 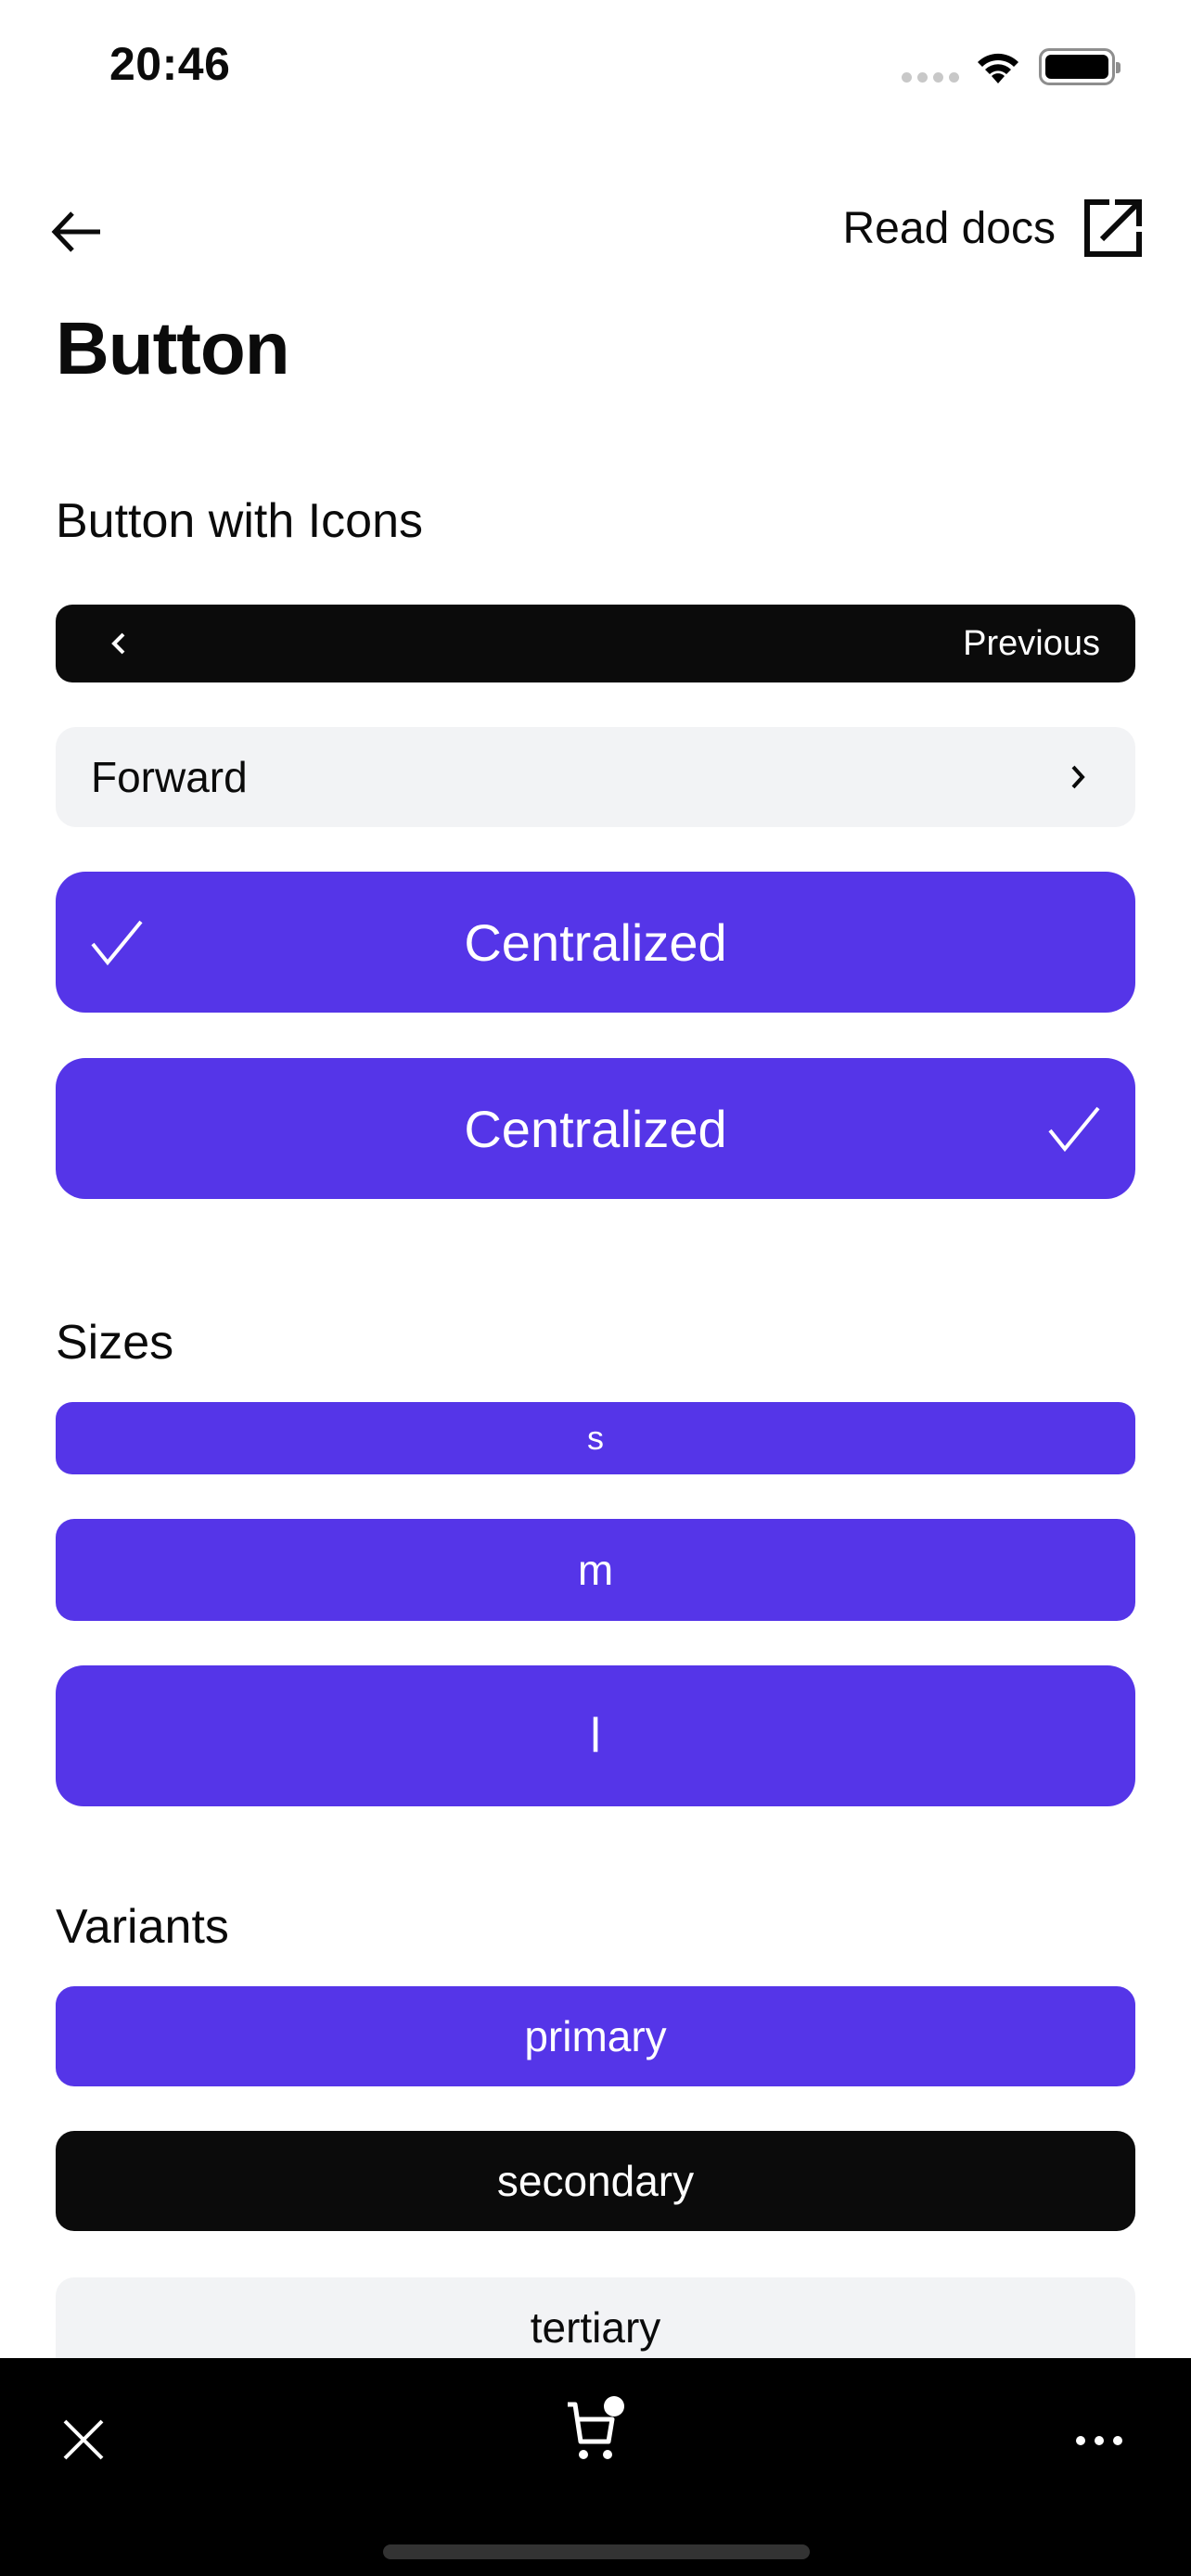 I want to click on read-docs-label: Read docs, so click(x=949, y=228).